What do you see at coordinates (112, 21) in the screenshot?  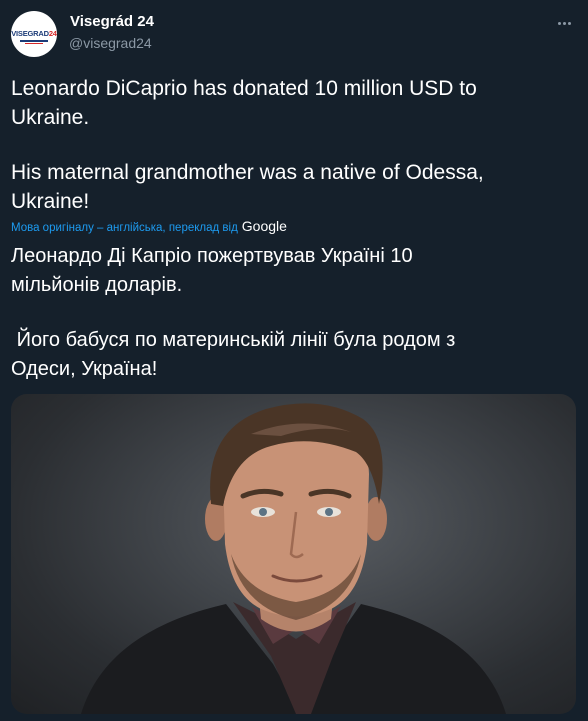 I see `author-display-name: Visegrád 24` at bounding box center [112, 21].